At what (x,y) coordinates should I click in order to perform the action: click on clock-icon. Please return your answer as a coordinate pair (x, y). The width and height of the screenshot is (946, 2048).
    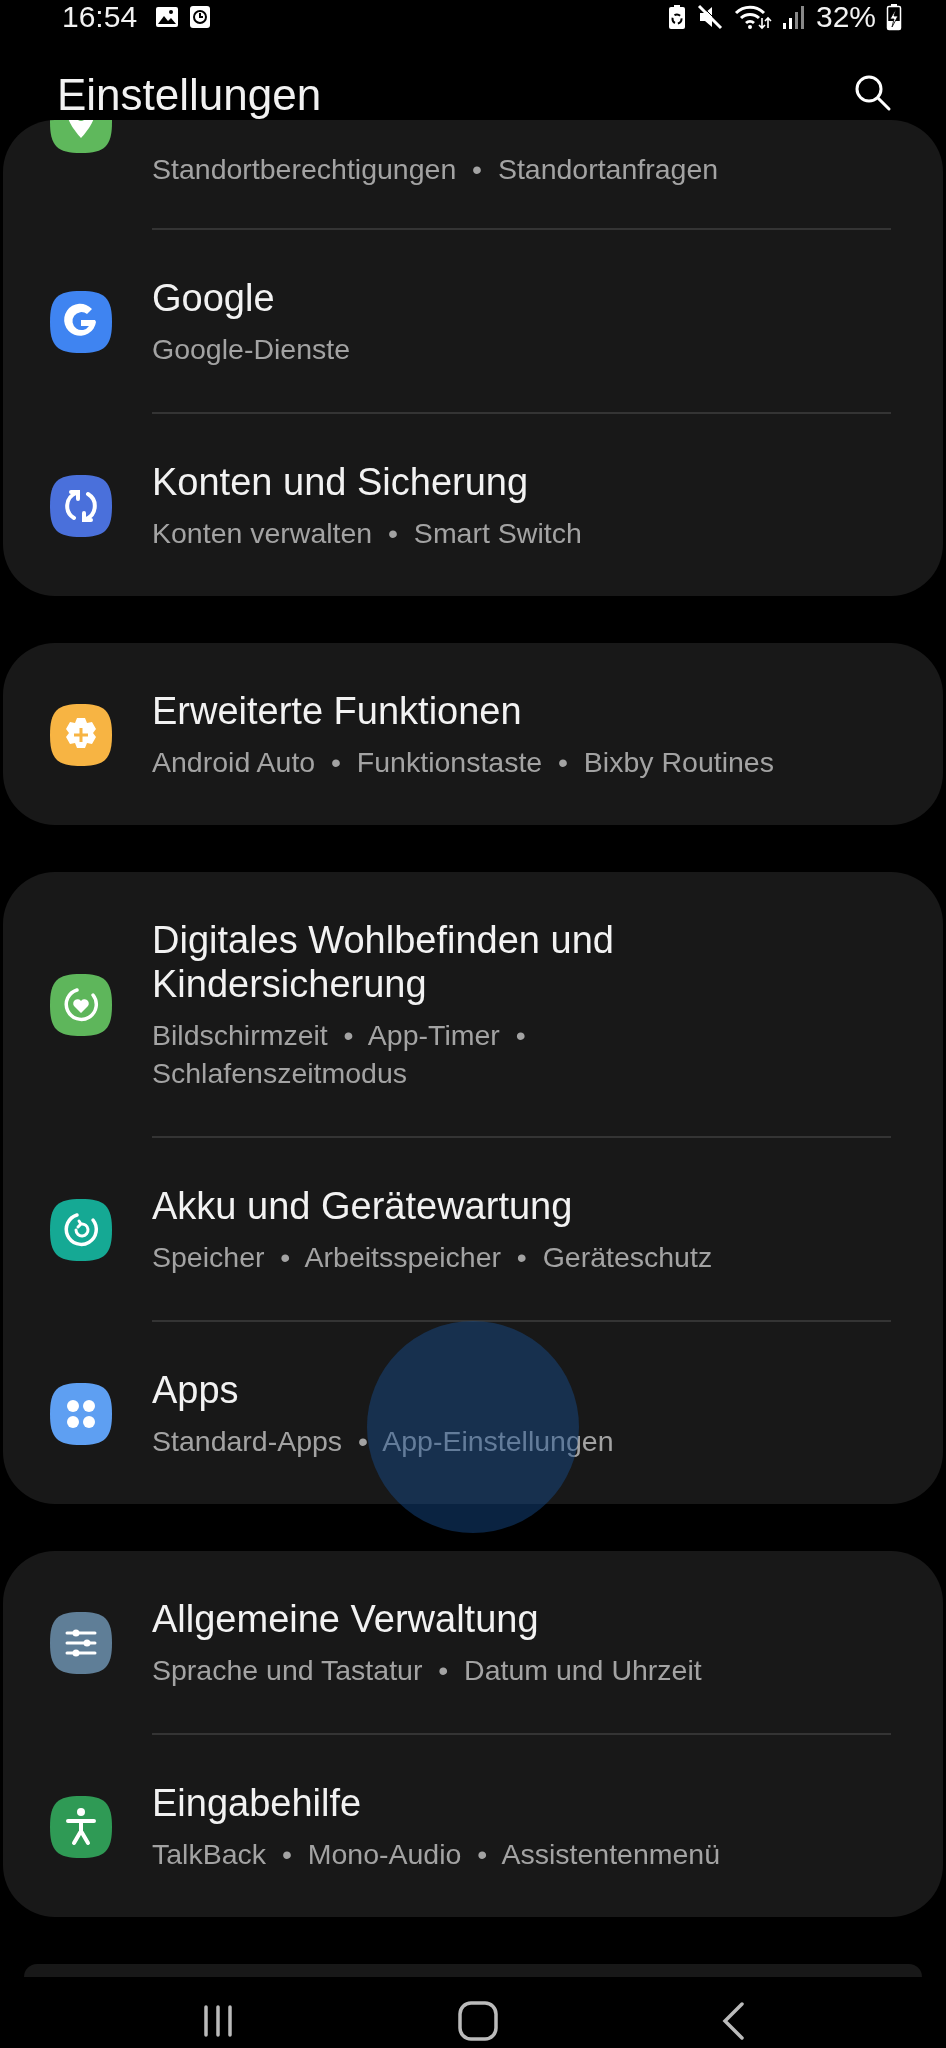
    Looking at the image, I should click on (200, 17).